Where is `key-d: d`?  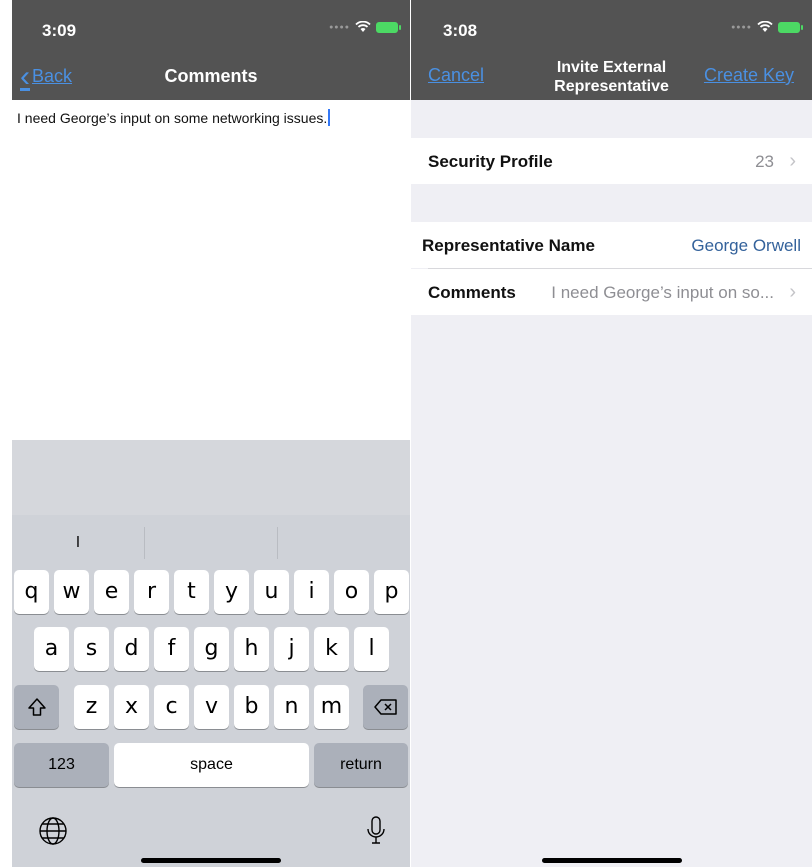 key-d: d is located at coordinates (131, 649).